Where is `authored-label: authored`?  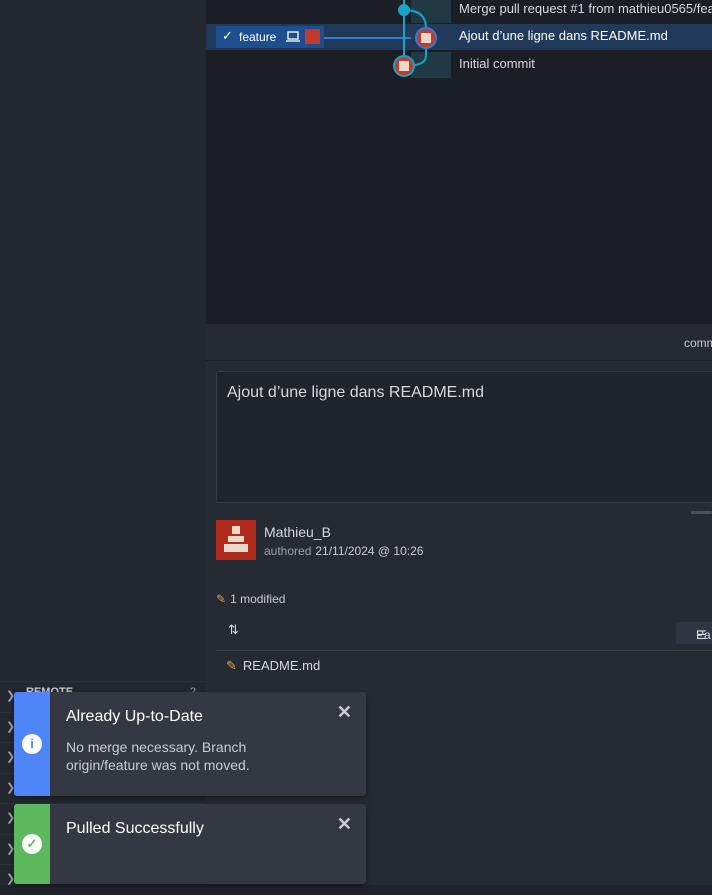
authored-label: authored is located at coordinates (288, 551).